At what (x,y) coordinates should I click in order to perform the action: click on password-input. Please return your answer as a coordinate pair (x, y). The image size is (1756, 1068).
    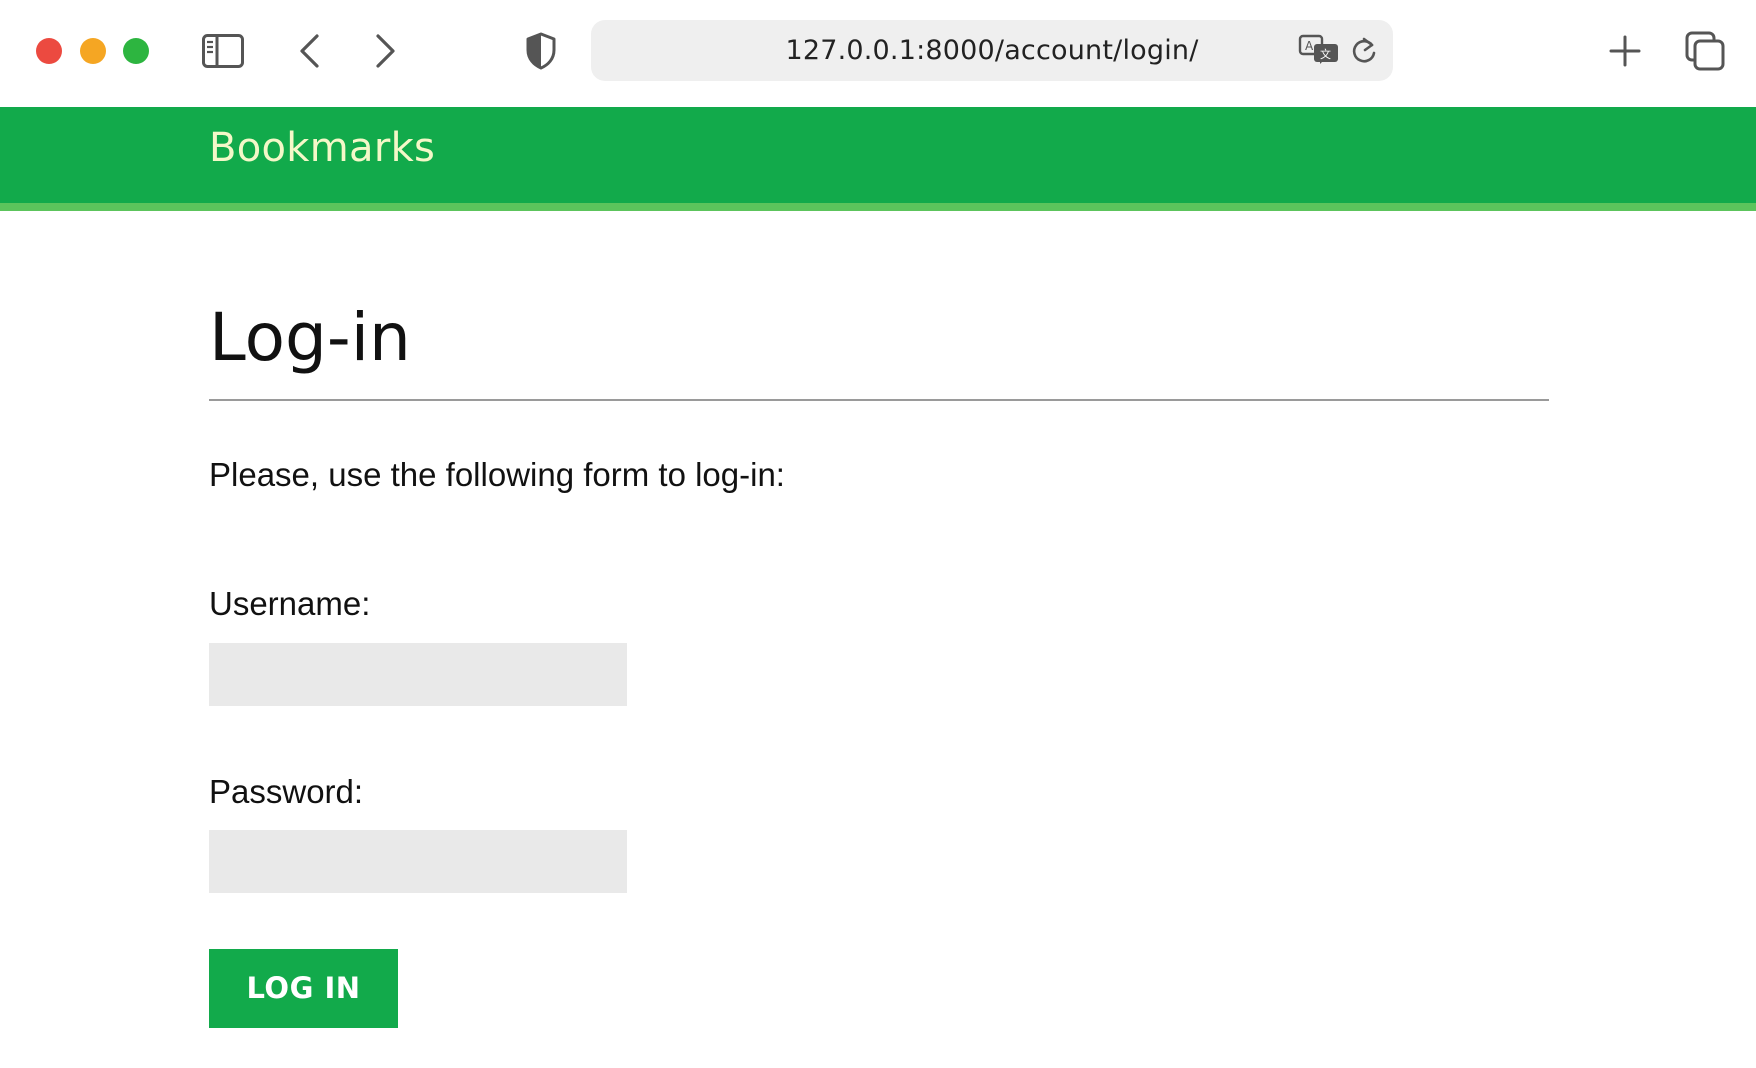
    Looking at the image, I should click on (418, 861).